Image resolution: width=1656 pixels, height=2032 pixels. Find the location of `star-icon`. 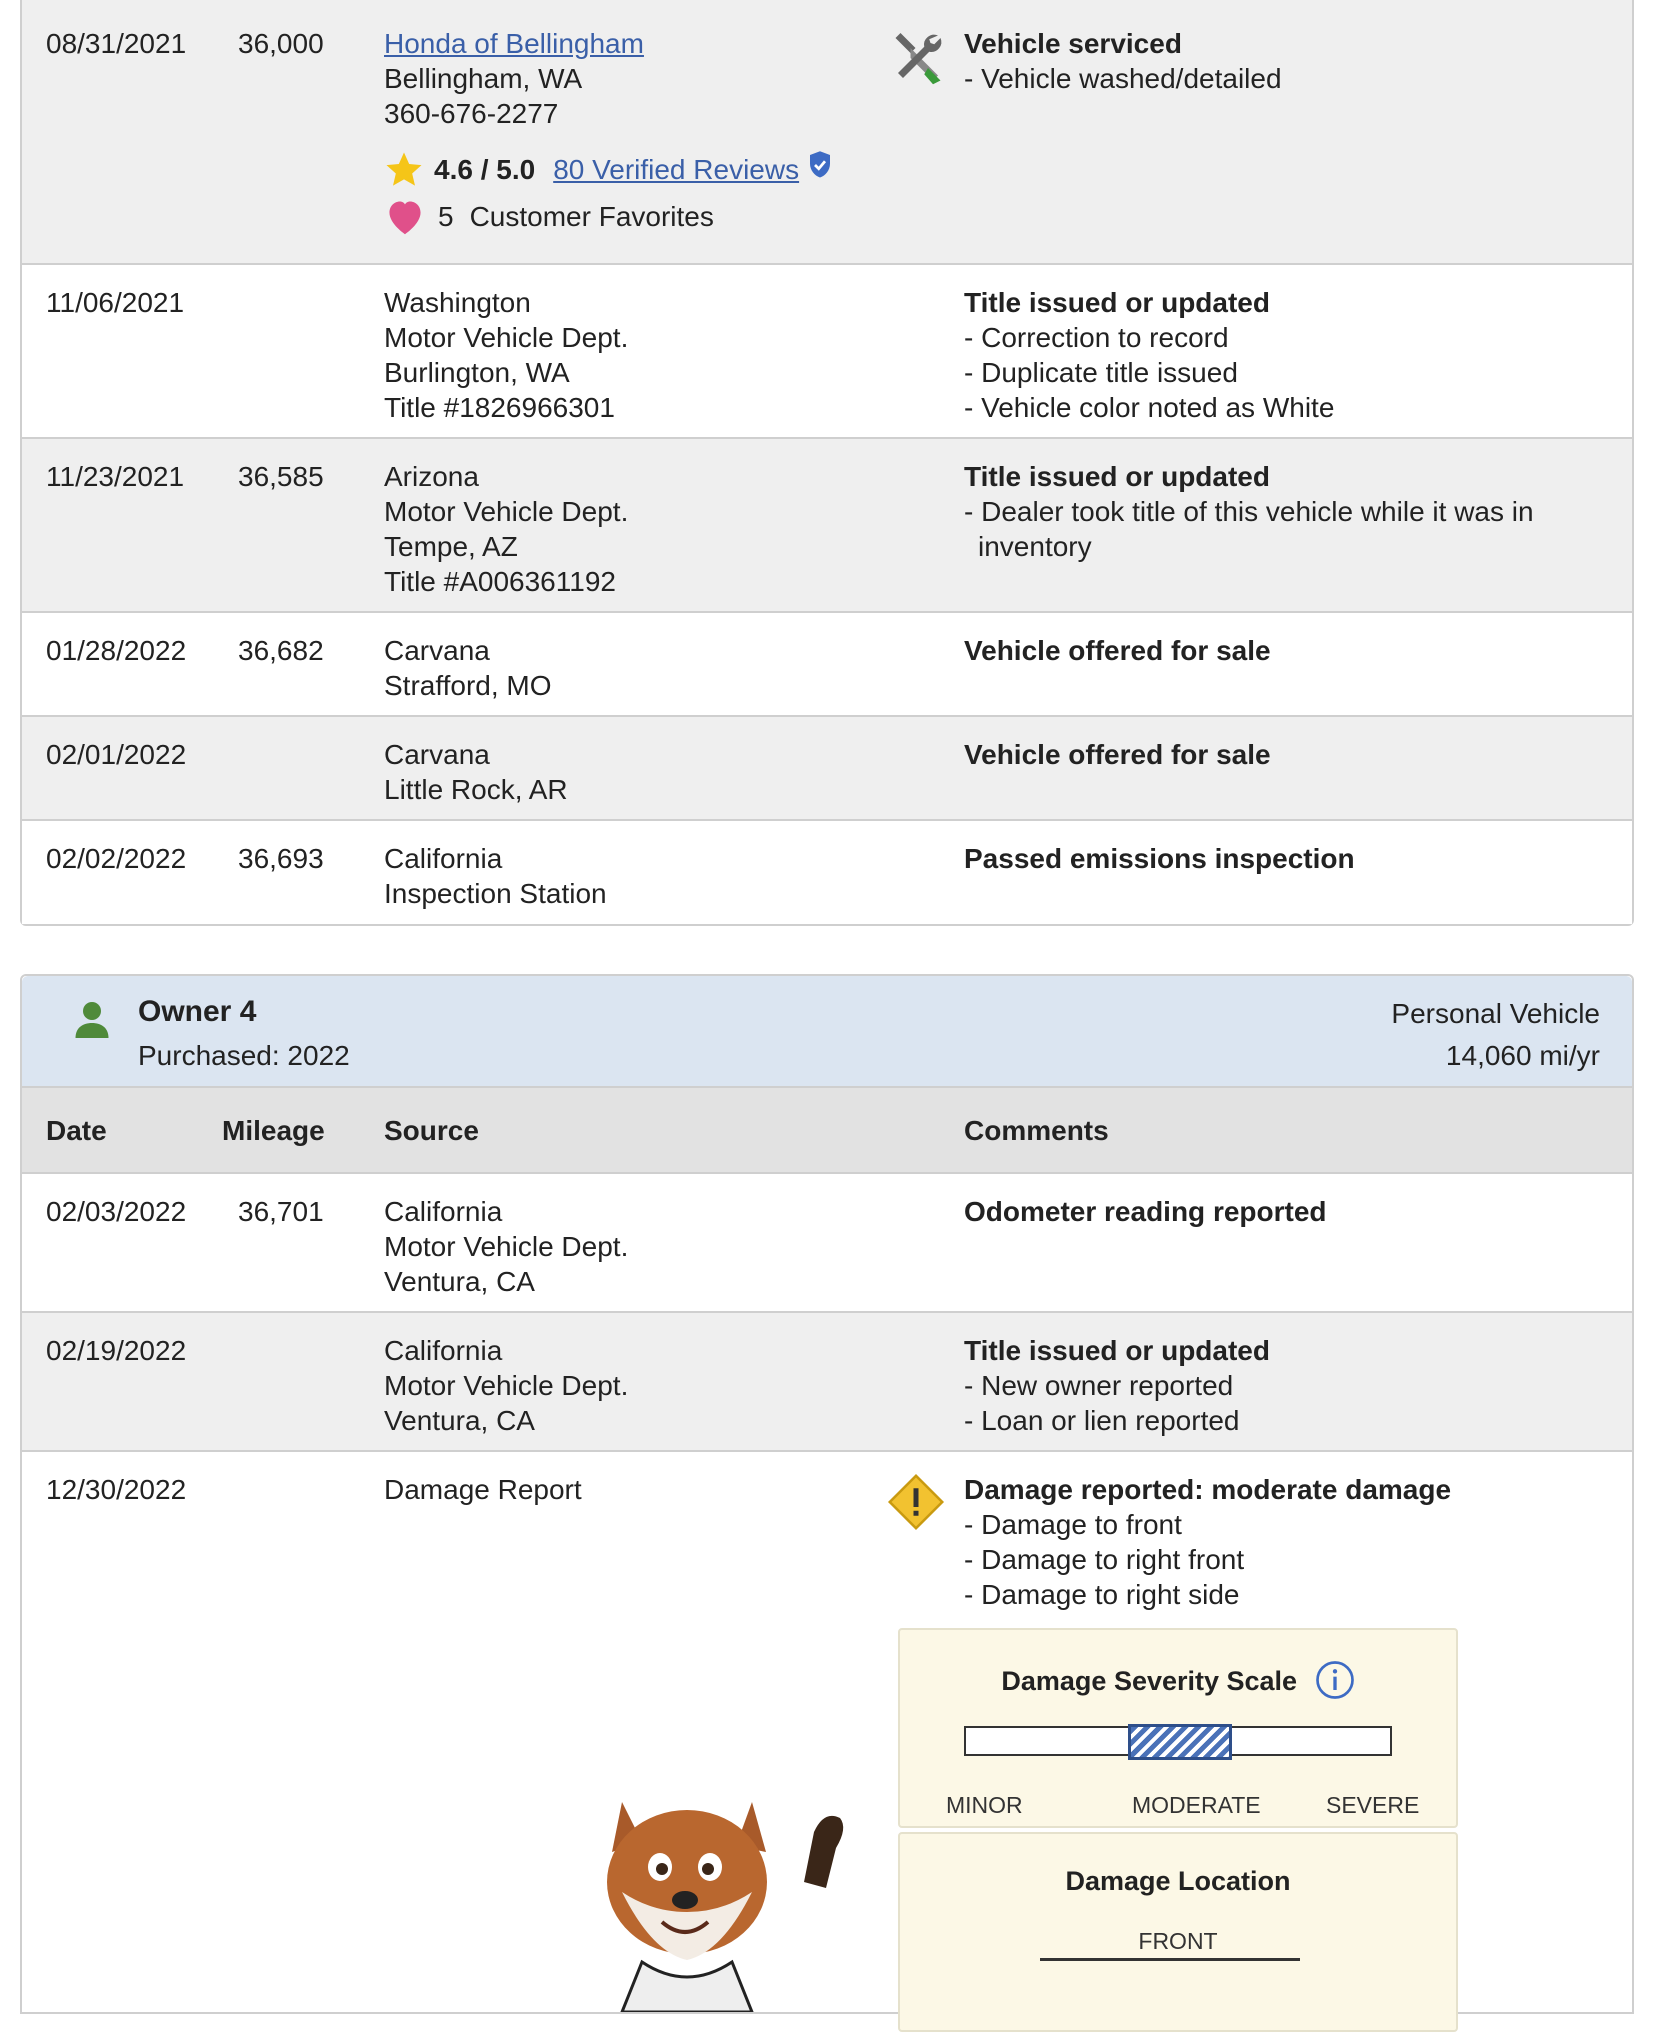

star-icon is located at coordinates (404, 169).